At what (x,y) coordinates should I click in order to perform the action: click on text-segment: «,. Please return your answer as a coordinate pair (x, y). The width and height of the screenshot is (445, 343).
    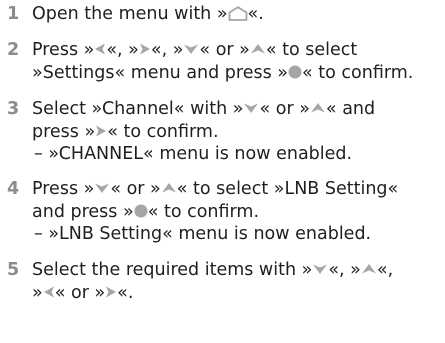
    Looking at the image, I should click on (385, 270).